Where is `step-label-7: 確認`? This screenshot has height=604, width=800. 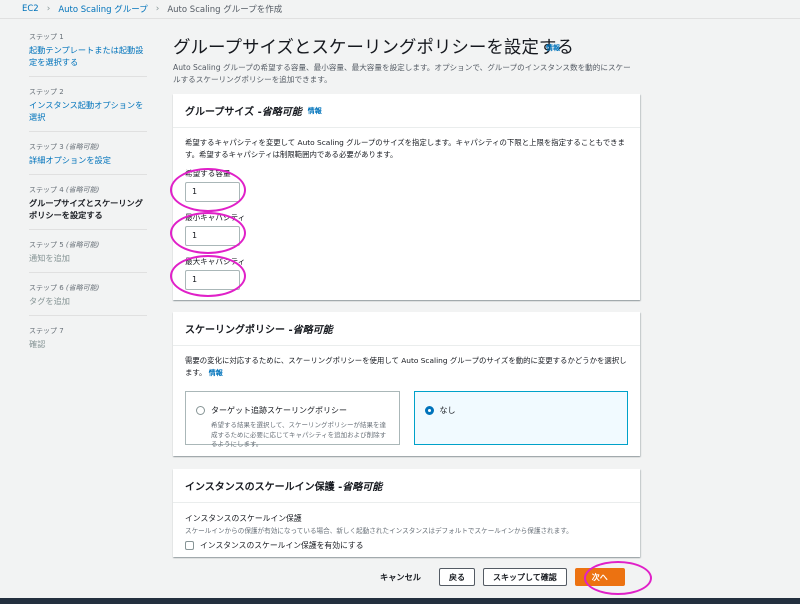
step-label-7: 確認 is located at coordinates (37, 344).